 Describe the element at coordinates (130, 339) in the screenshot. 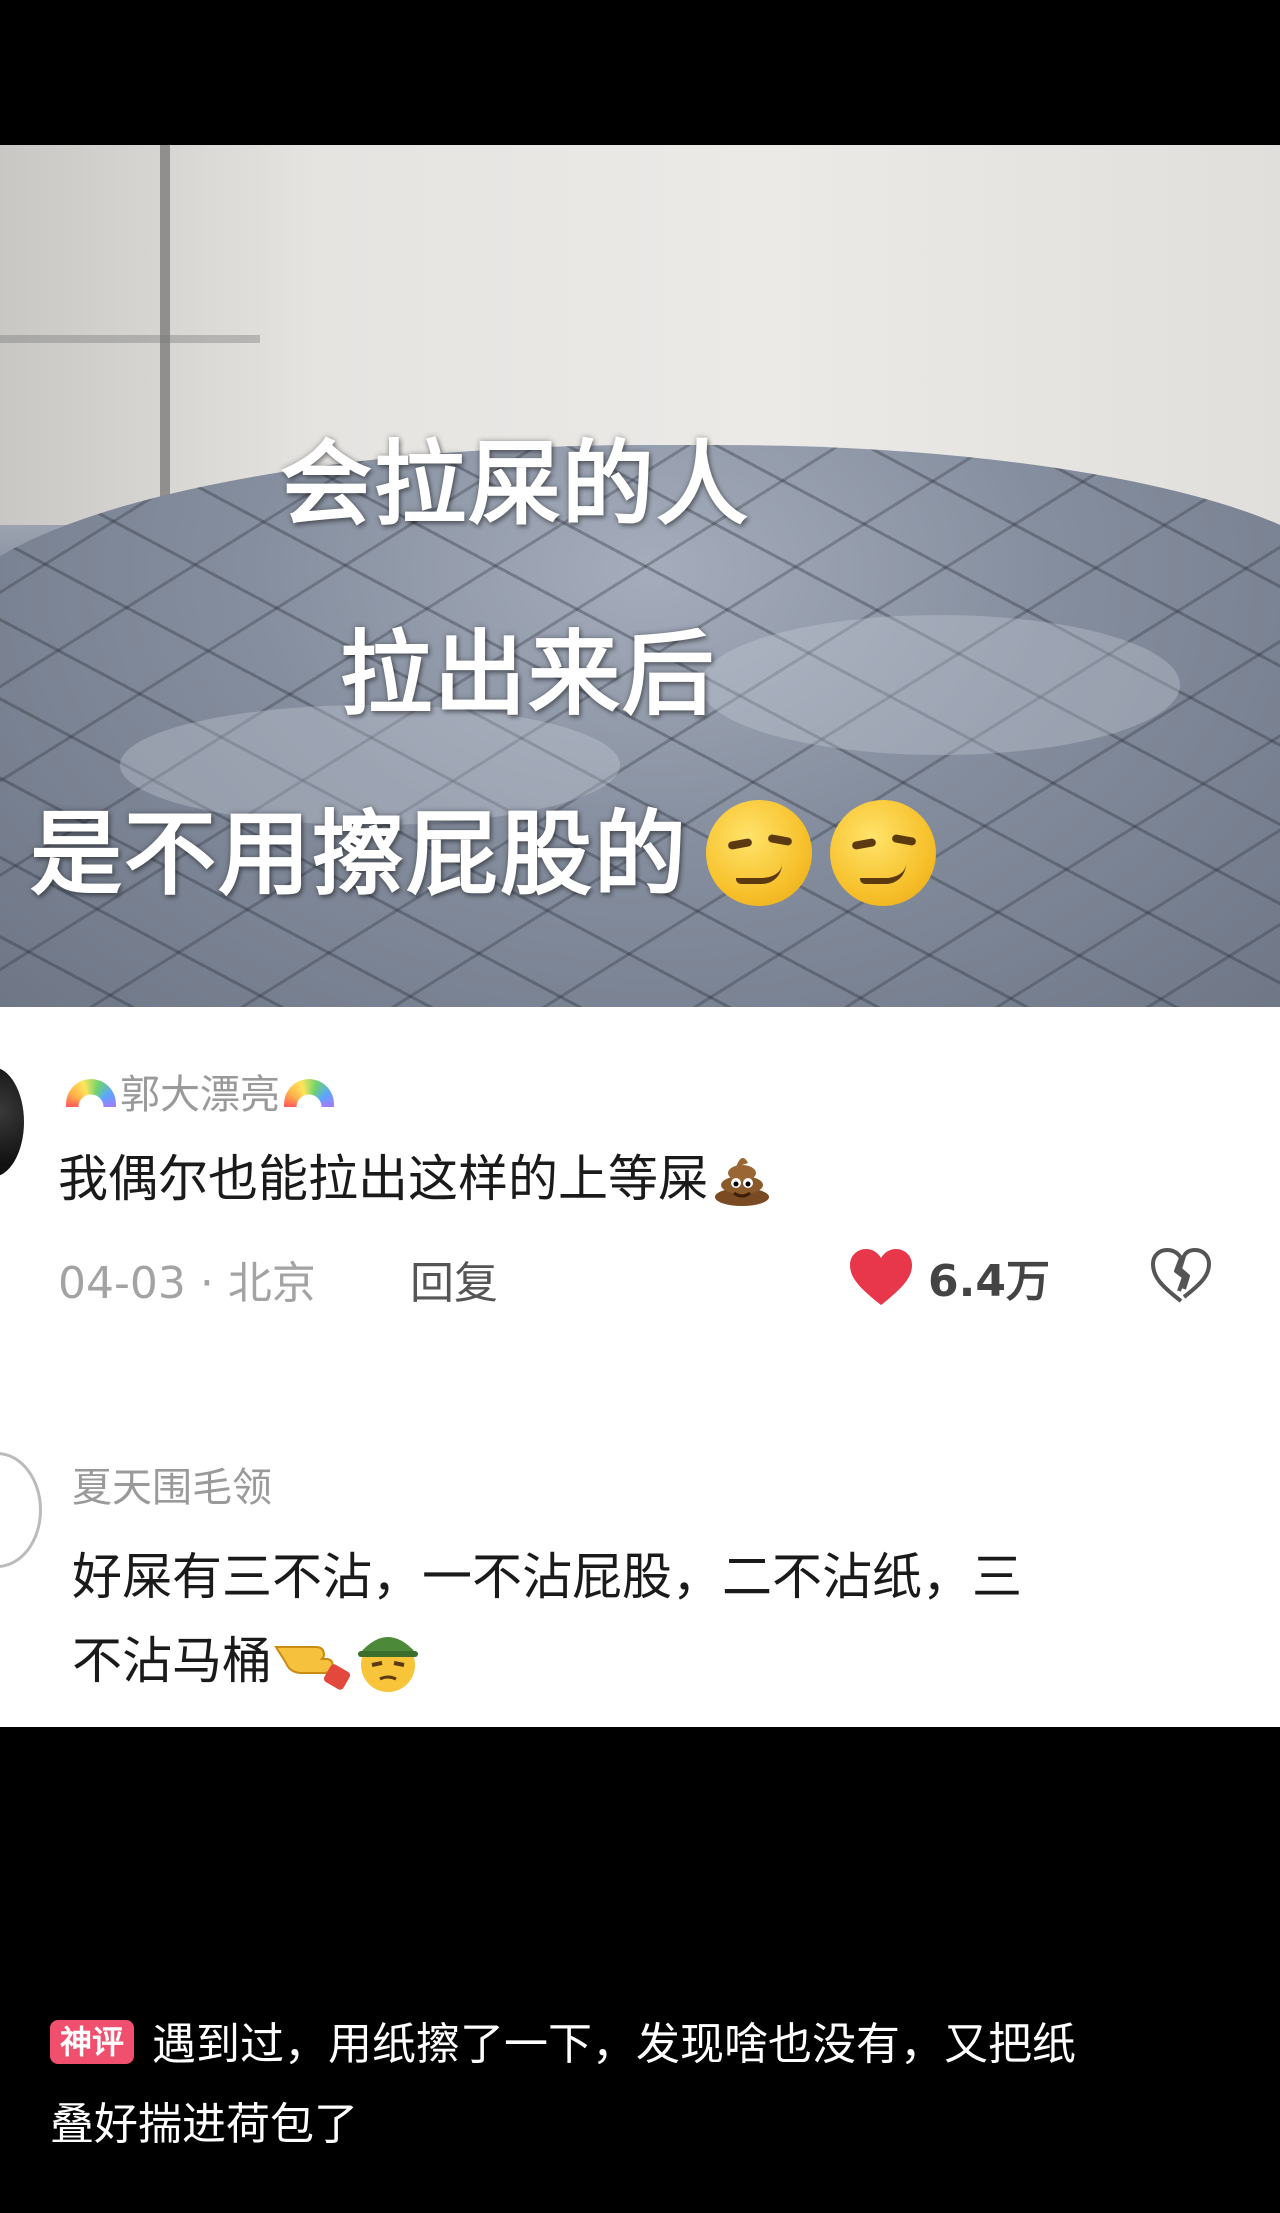

I see `bed-rail` at that location.